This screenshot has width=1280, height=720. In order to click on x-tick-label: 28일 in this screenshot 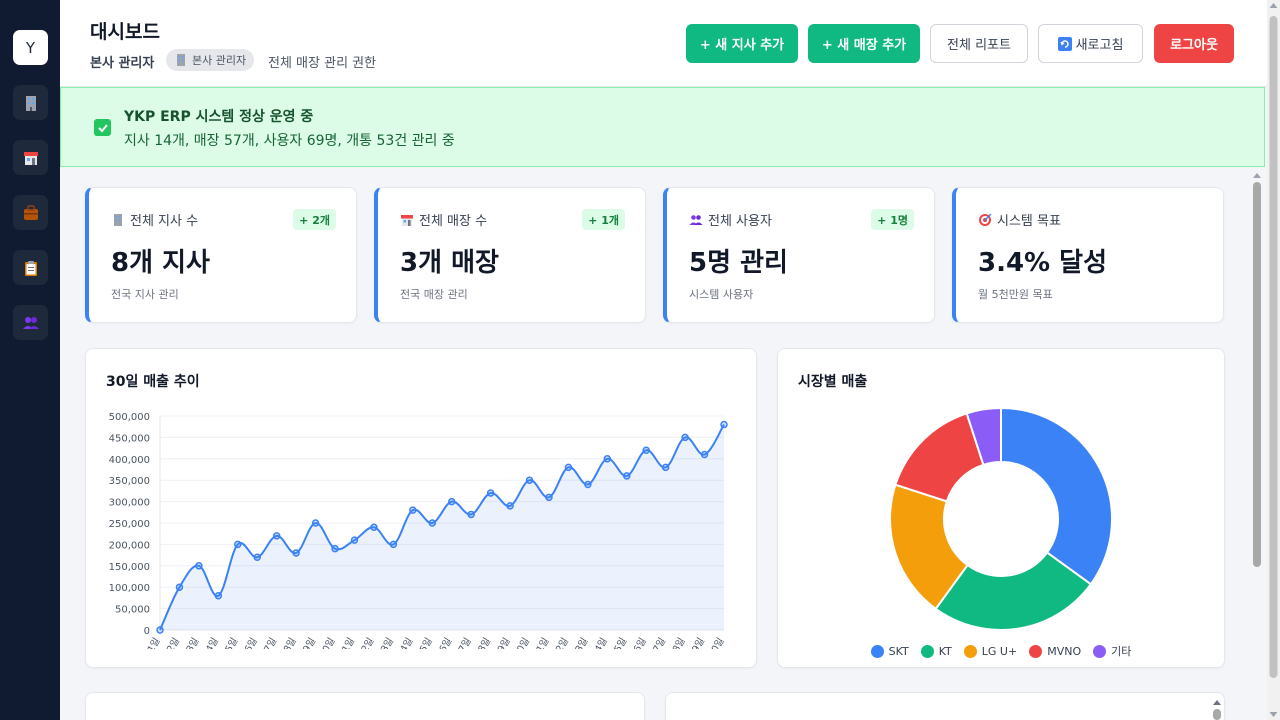, I will do `click(678, 642)`.